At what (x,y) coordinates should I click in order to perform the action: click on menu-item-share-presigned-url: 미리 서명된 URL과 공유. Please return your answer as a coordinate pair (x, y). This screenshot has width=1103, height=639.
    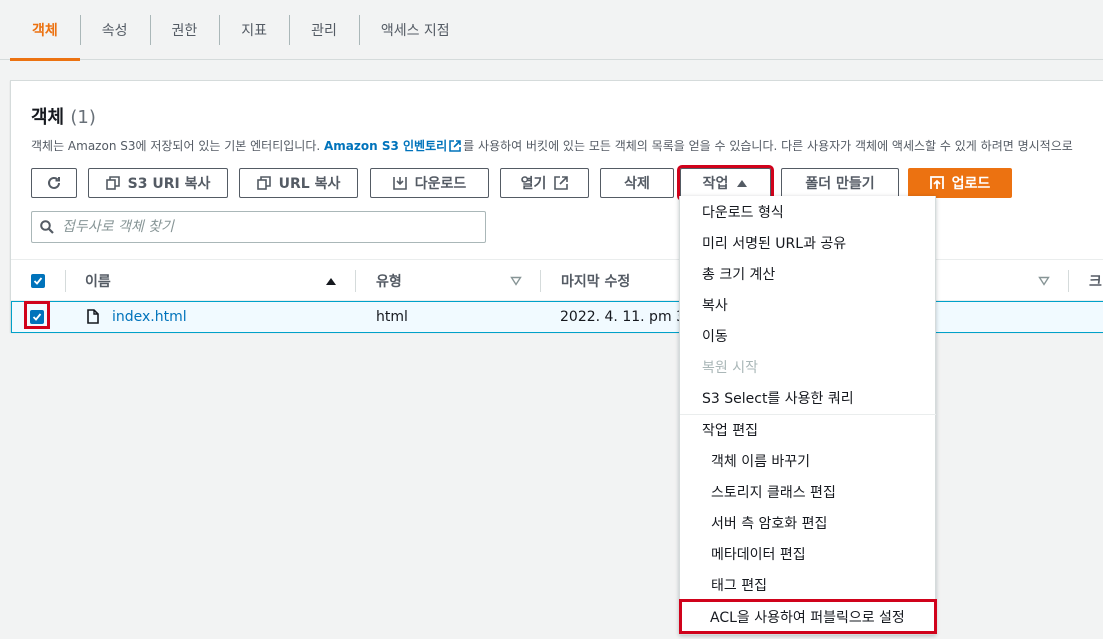
    Looking at the image, I should click on (808, 242).